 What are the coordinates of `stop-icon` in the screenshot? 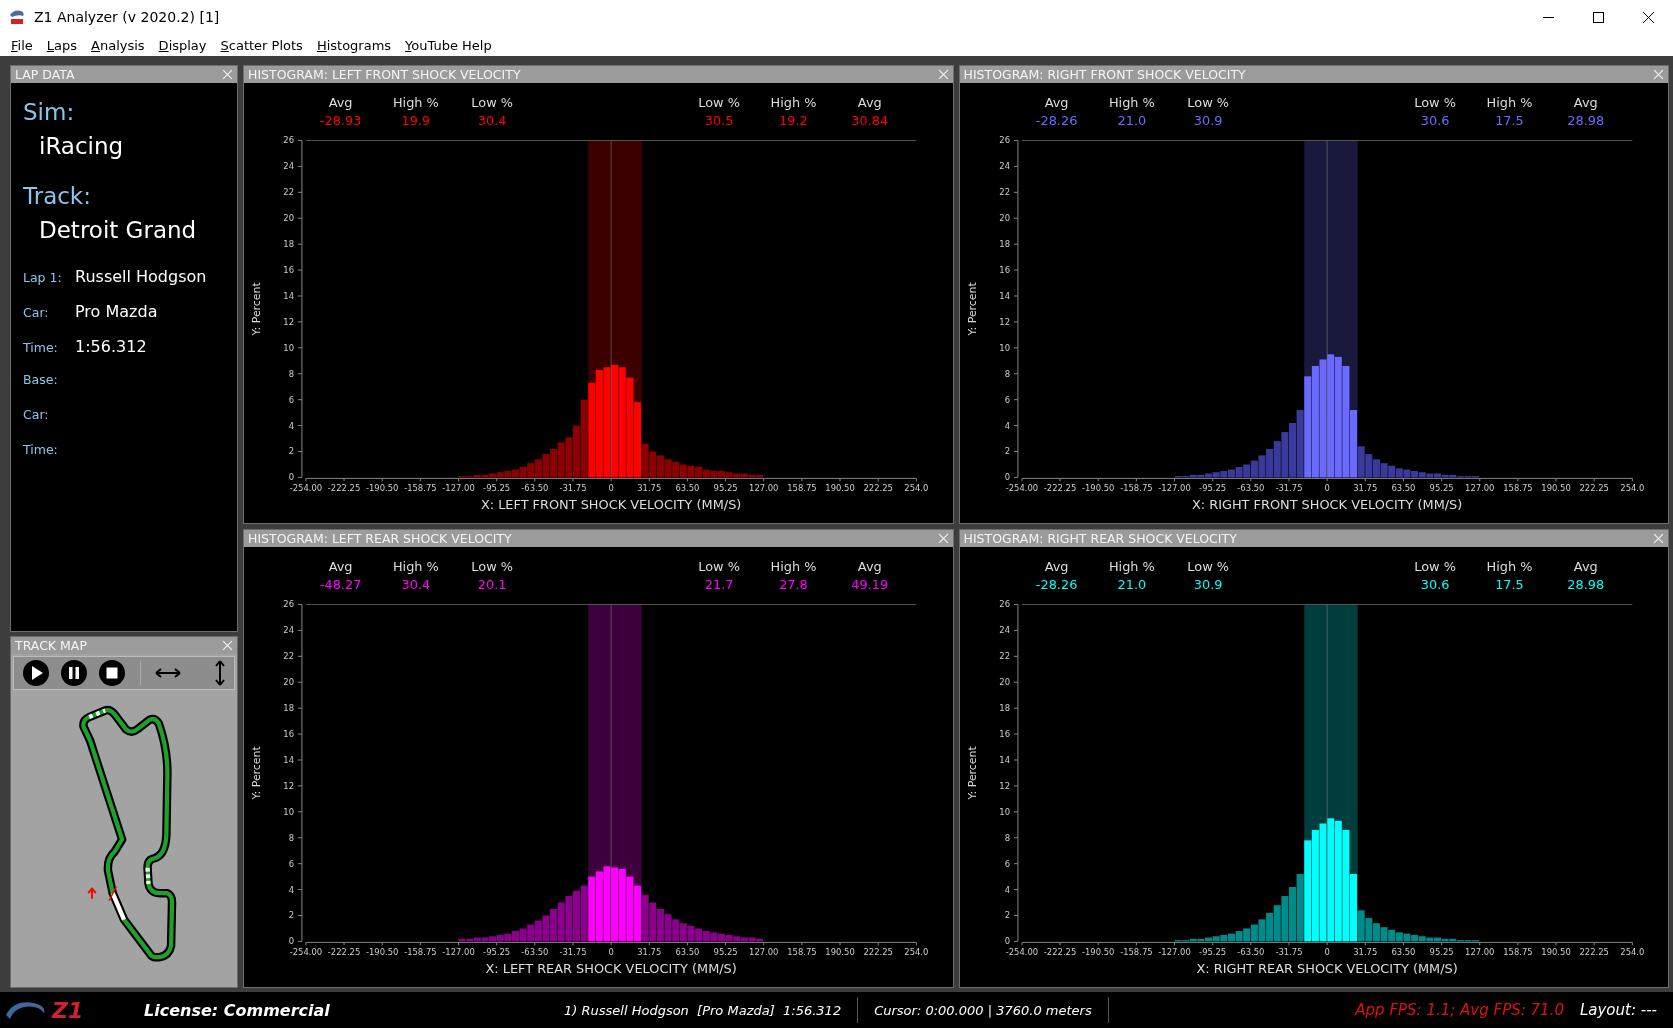 It's located at (112, 673).